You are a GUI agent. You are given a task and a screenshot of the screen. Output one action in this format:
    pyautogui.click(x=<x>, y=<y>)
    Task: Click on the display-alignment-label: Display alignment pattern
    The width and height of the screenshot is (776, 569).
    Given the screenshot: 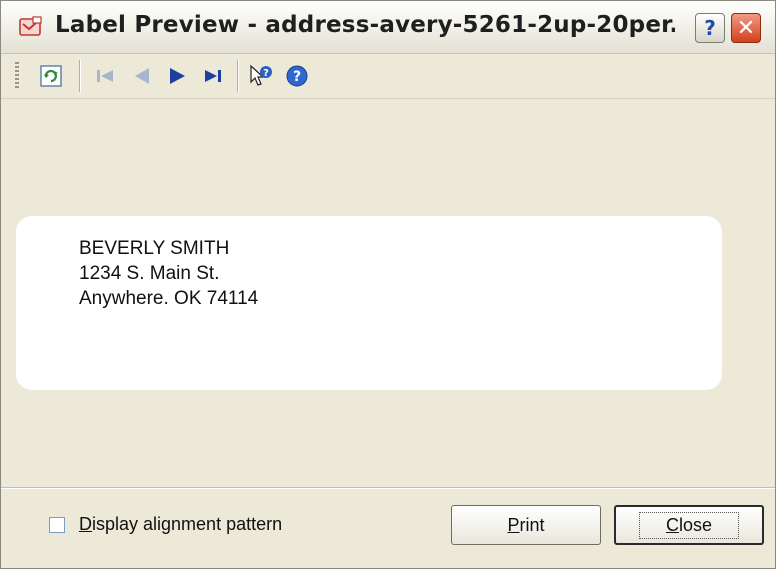 What is the action you would take?
    pyautogui.click(x=180, y=524)
    